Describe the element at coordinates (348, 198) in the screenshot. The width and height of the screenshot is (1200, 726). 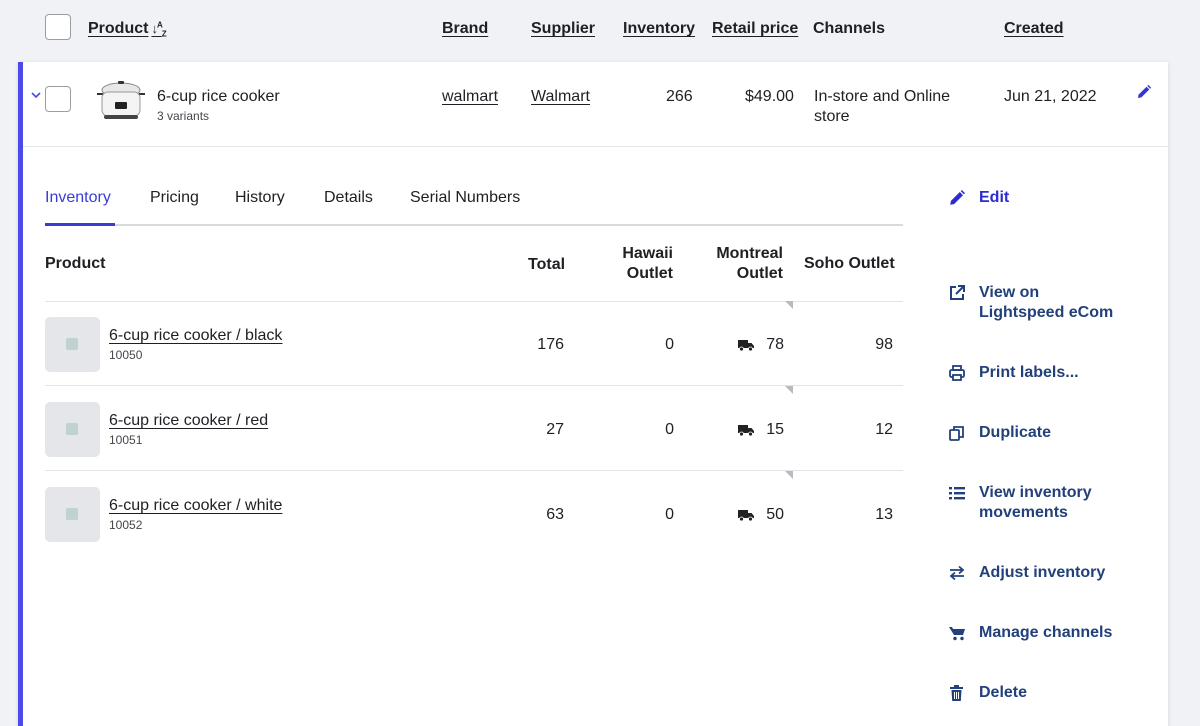
I see `tab-details: Details` at that location.